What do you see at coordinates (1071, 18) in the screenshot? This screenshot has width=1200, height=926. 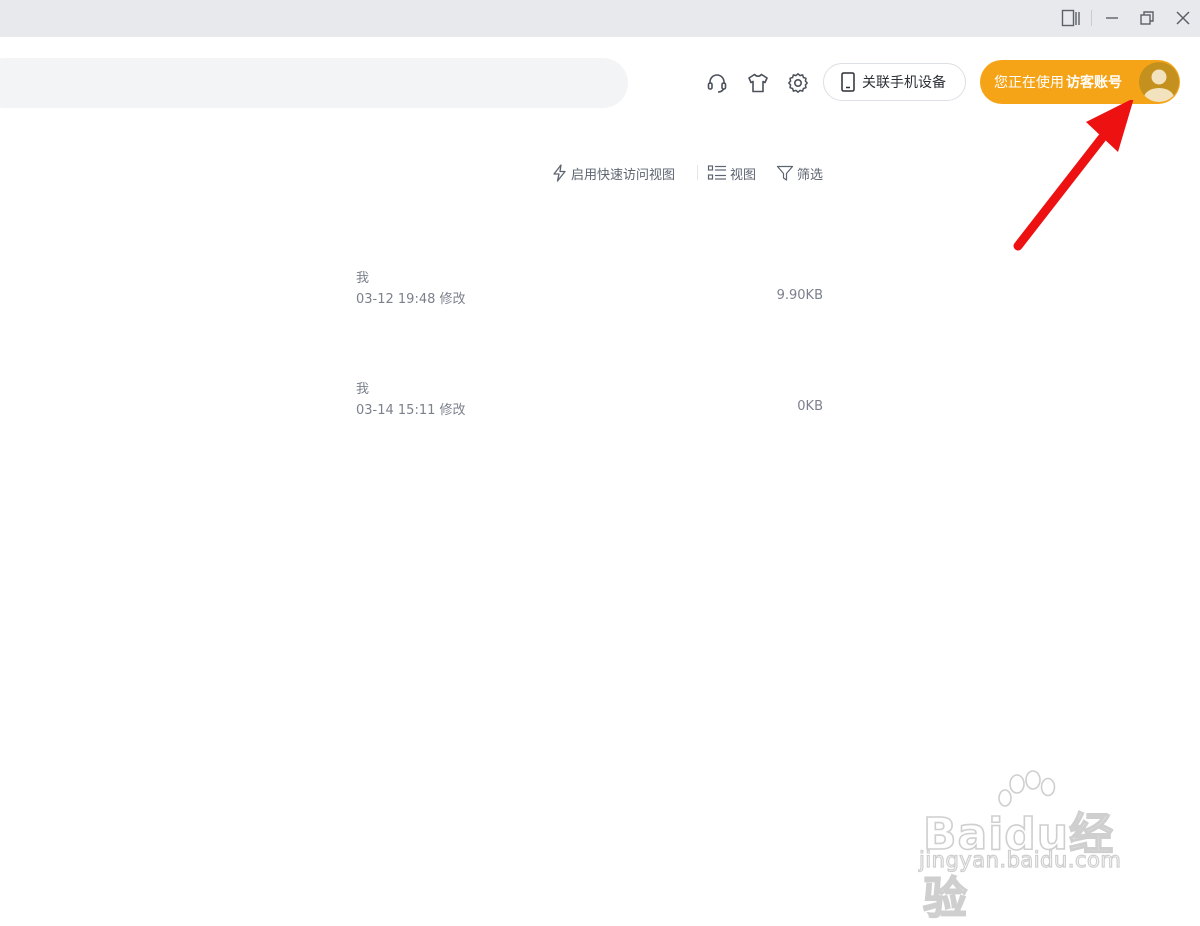 I see `sidebar-toggle-icon` at bounding box center [1071, 18].